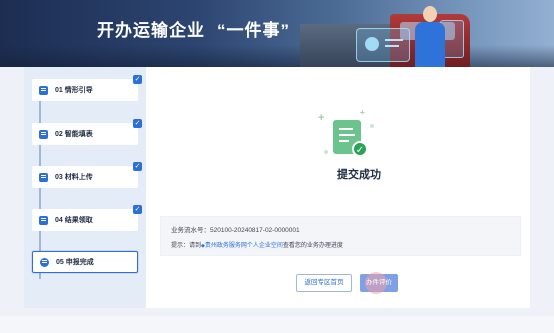 The height and width of the screenshot is (333, 554). I want to click on step-label: 03 材料上传, so click(74, 177).